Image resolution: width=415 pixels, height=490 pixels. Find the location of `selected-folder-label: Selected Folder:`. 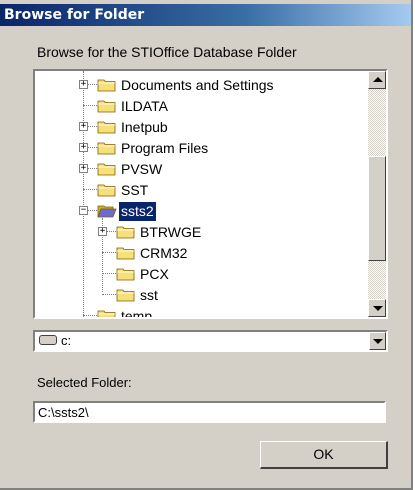

selected-folder-label: Selected Folder: is located at coordinates (84, 382).